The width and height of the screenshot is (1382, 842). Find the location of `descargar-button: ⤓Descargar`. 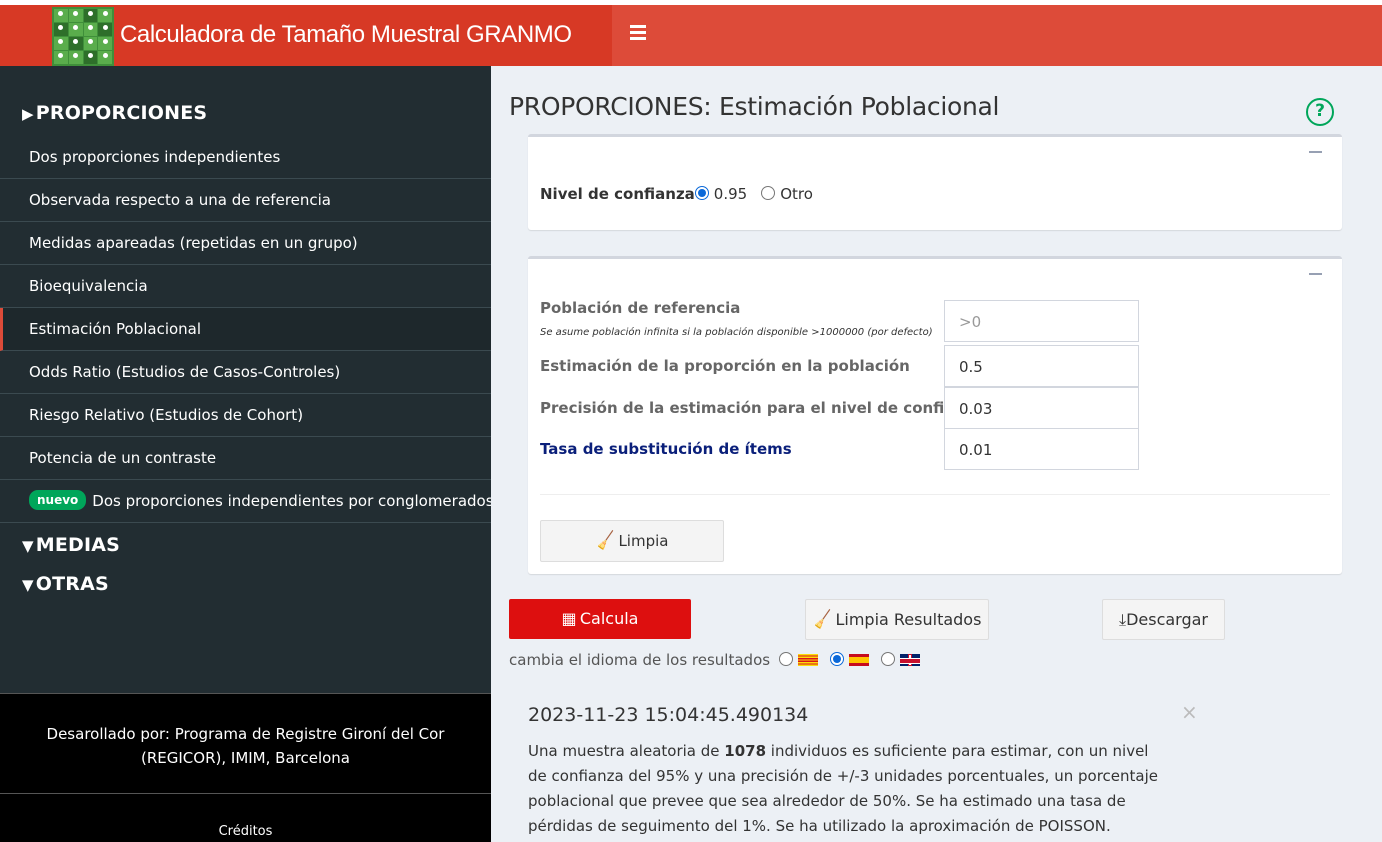

descargar-button: ⤓Descargar is located at coordinates (1163, 619).